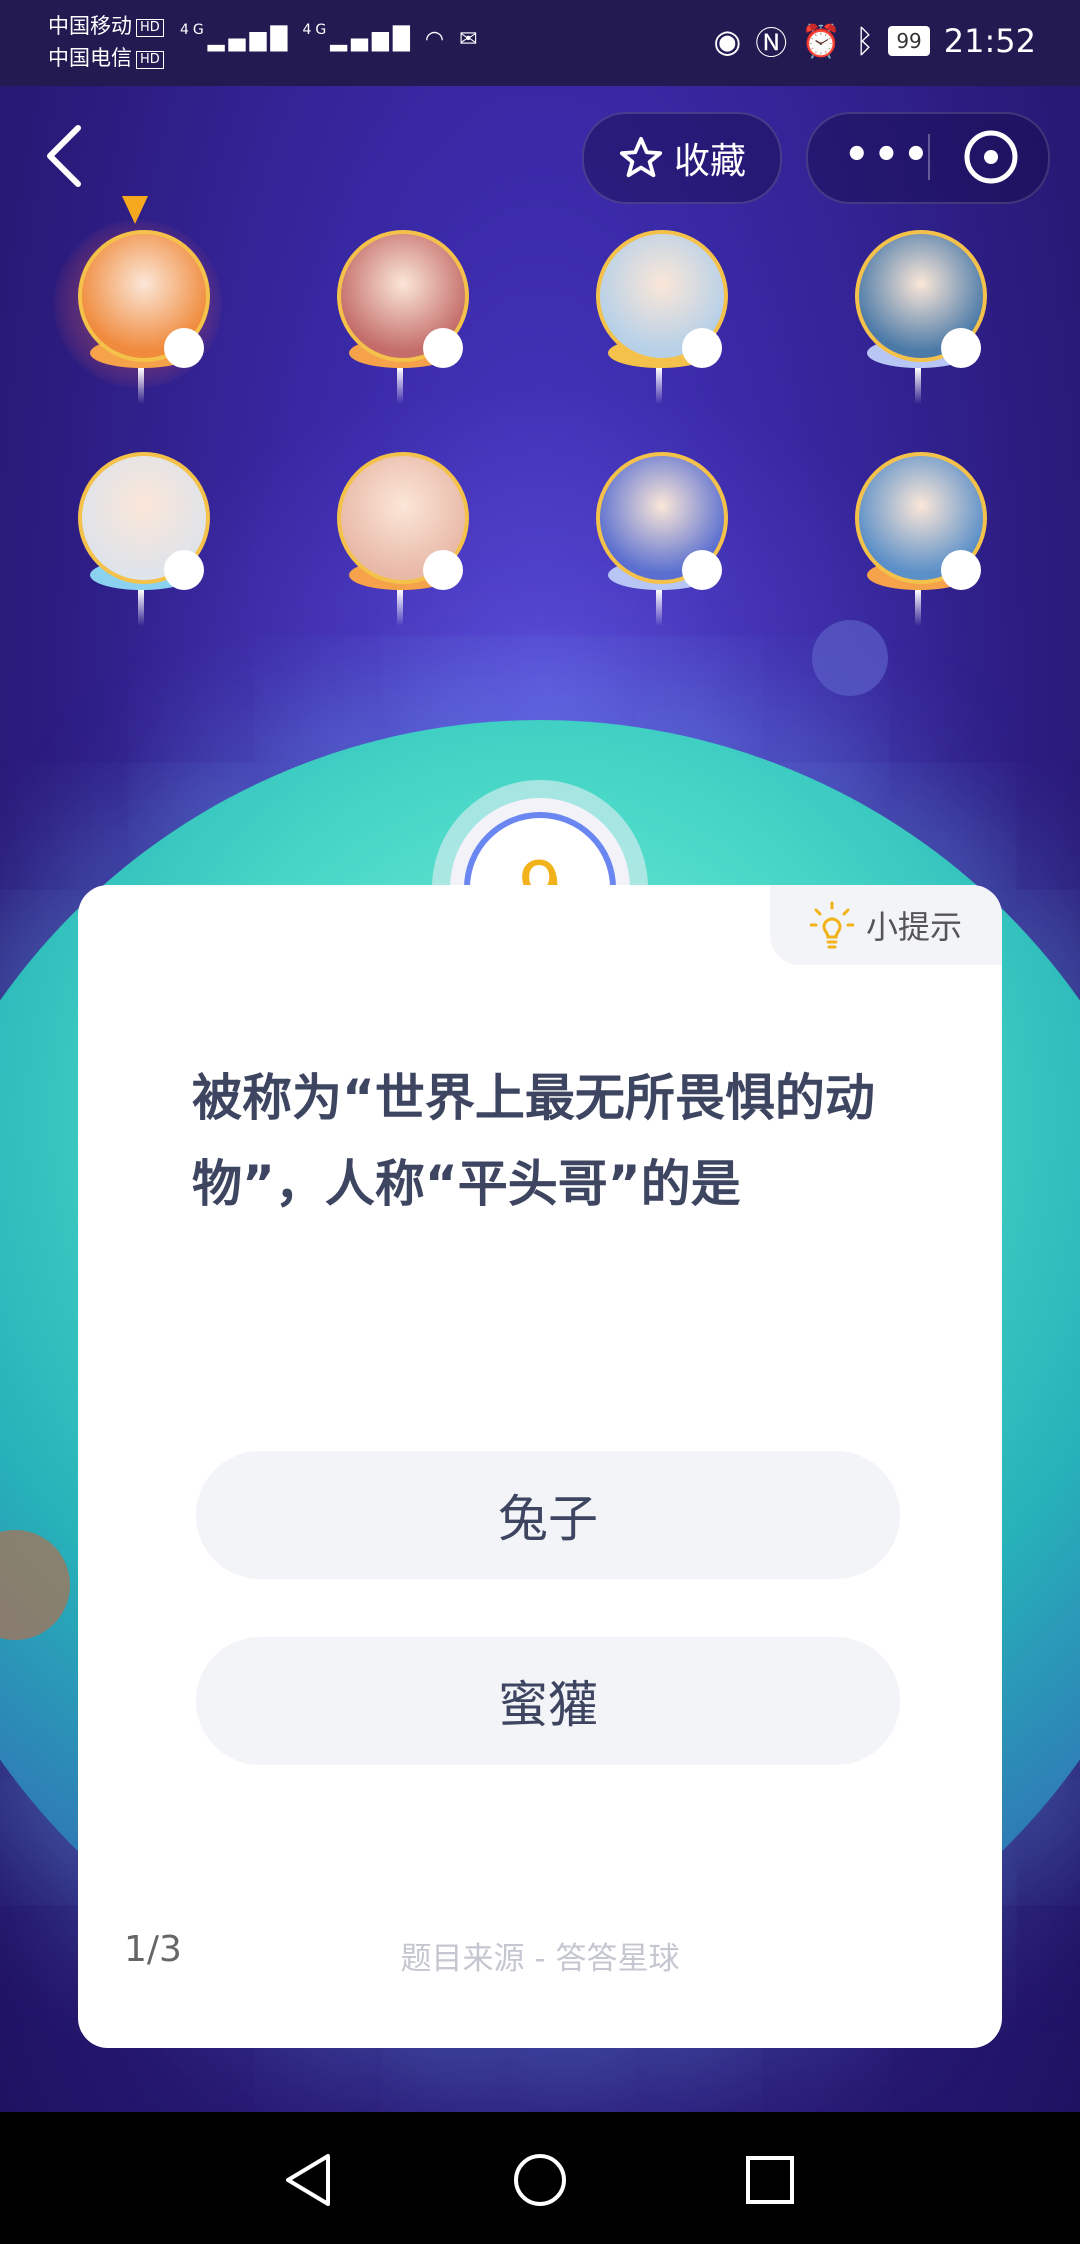 The width and height of the screenshot is (1080, 2244). I want to click on star-icon, so click(641, 157).